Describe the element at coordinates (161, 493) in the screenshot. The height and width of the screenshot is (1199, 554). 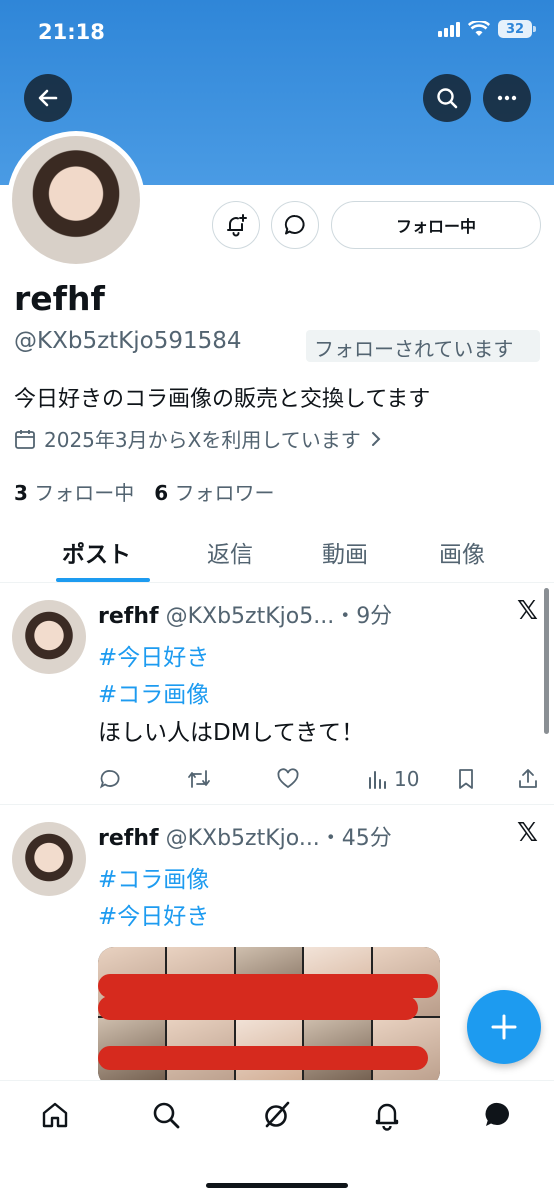
I see `followers-count: 6` at that location.